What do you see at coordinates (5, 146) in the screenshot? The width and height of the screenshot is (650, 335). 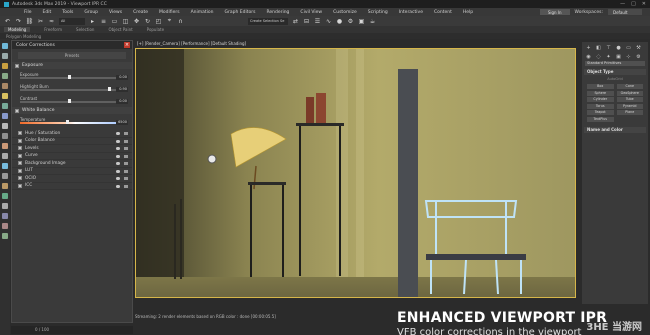 I see `xref-icon` at bounding box center [5, 146].